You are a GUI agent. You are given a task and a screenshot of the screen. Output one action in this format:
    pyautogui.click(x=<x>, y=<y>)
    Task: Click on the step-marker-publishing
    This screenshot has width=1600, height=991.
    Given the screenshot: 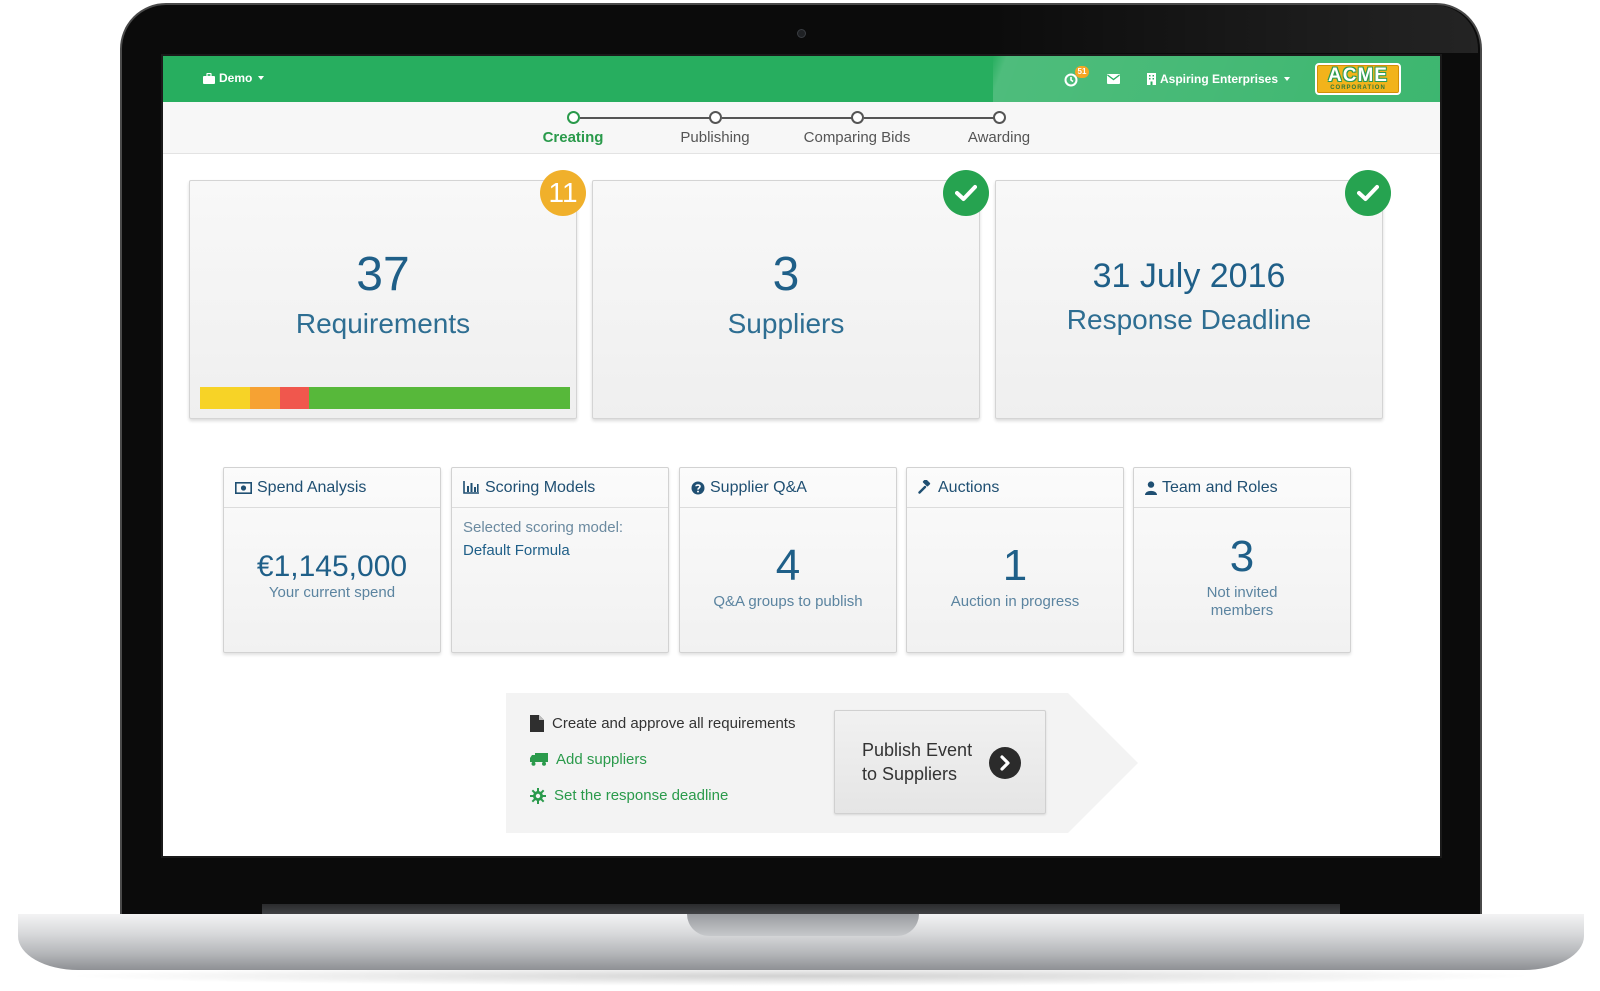 What is the action you would take?
    pyautogui.click(x=715, y=117)
    